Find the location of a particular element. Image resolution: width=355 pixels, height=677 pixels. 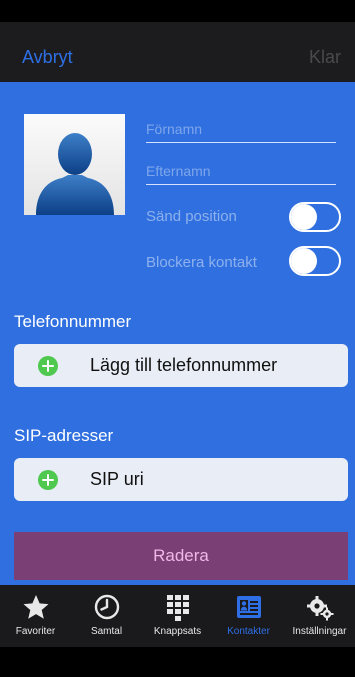

clock-icon is located at coordinates (106, 607).